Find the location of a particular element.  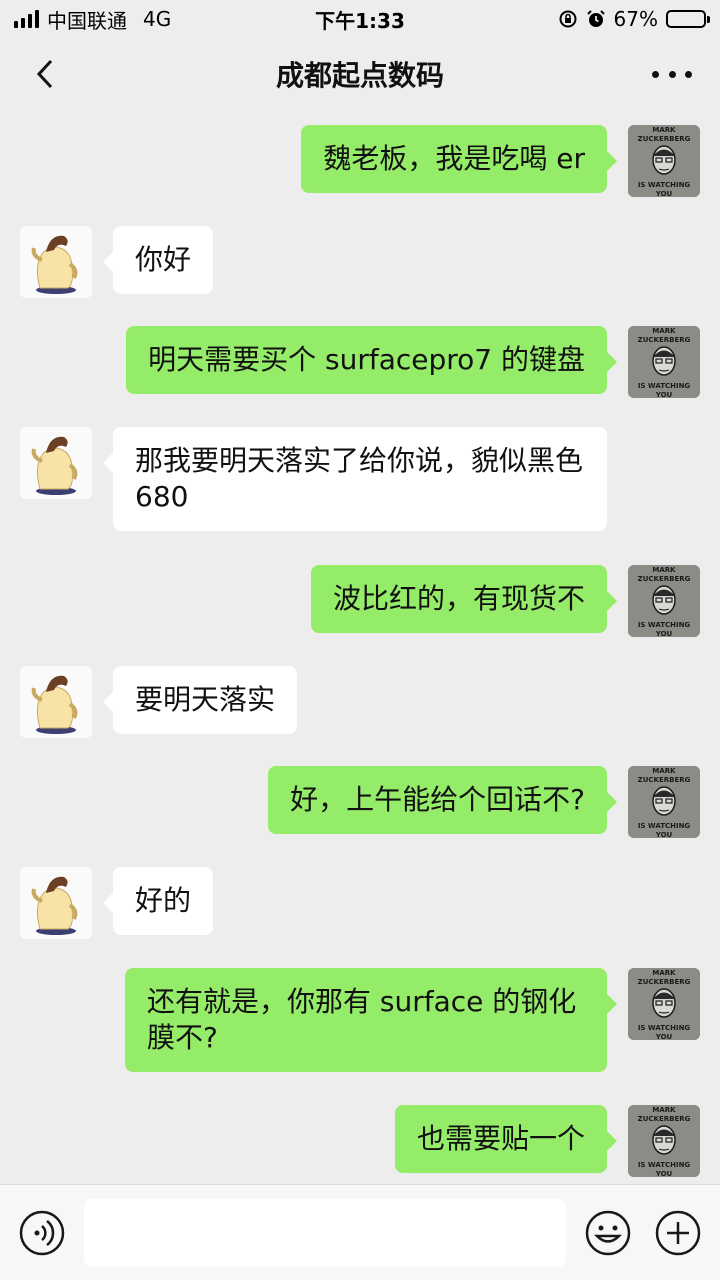

emoji-button is located at coordinates (608, 1233).